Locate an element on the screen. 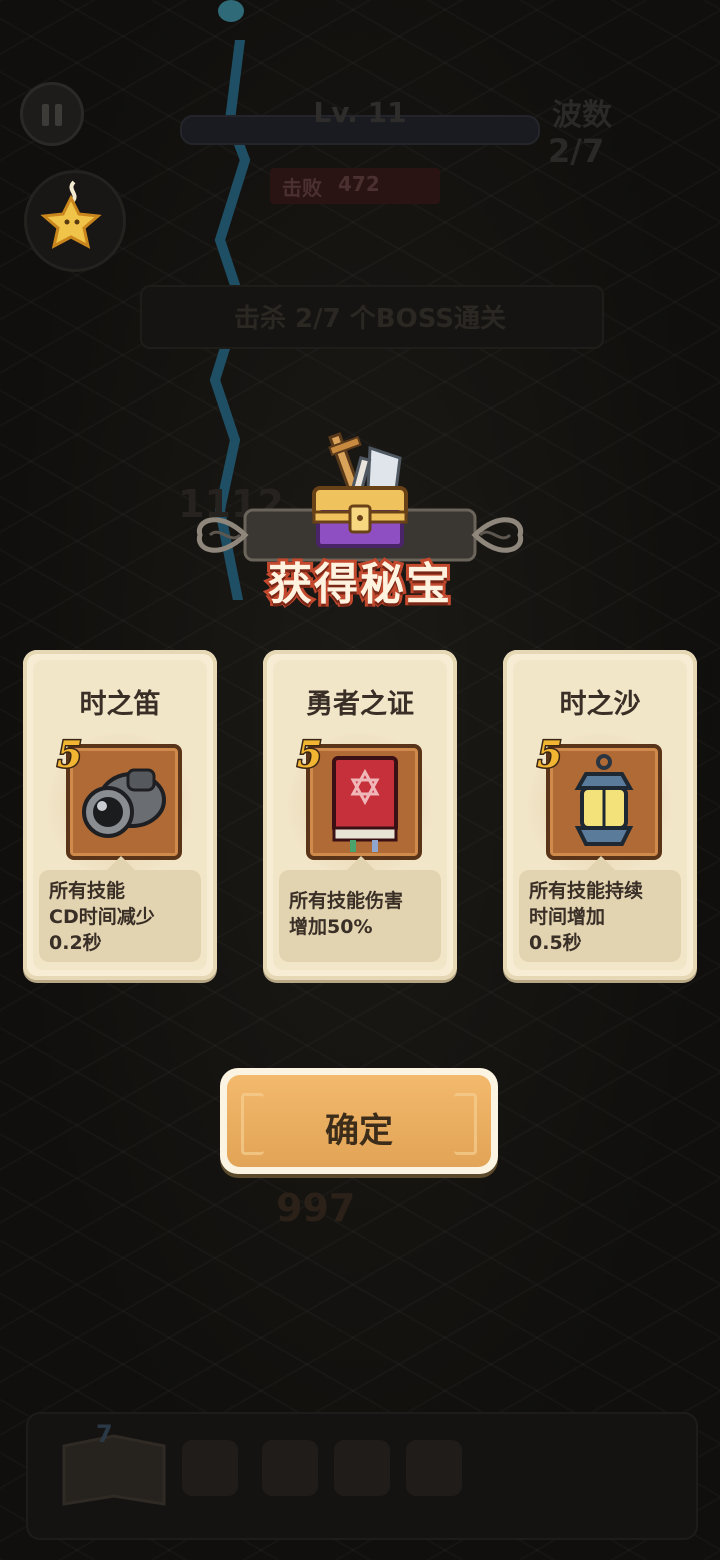  card-description-box: 所有技能 CD时间减少 0.2秒 is located at coordinates (120, 916).